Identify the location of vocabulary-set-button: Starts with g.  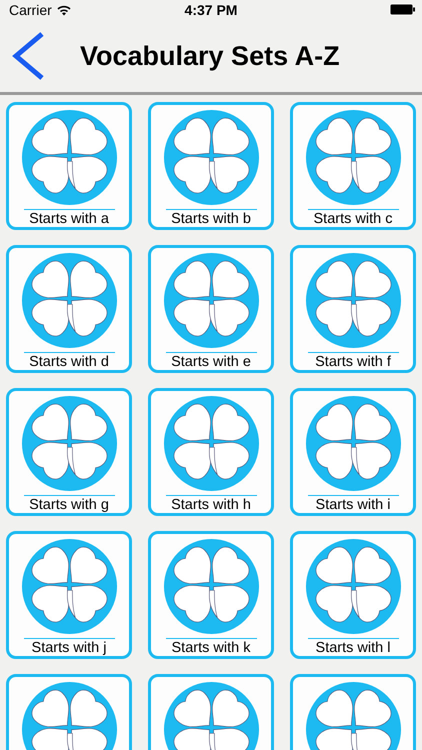
(69, 452).